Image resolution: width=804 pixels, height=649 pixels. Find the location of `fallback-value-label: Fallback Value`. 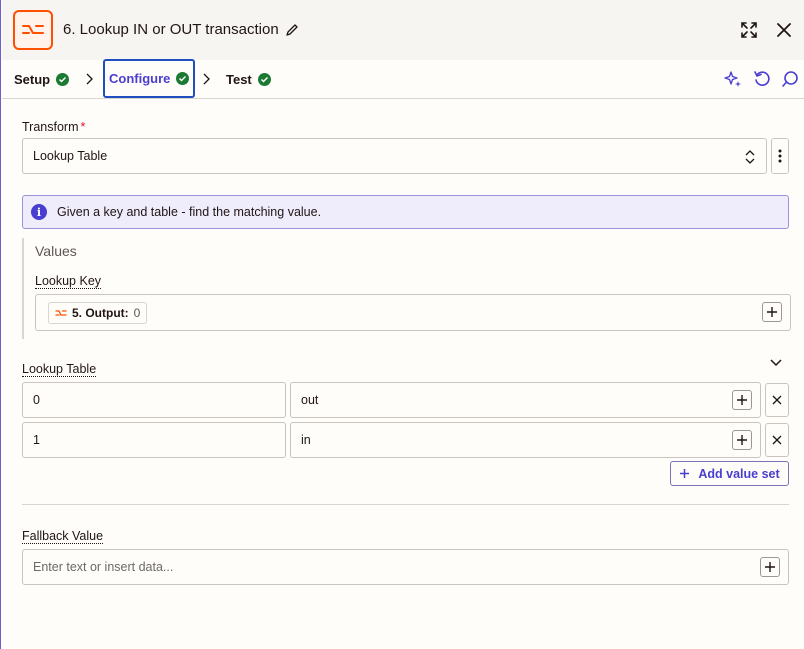

fallback-value-label: Fallback Value is located at coordinates (63, 536).